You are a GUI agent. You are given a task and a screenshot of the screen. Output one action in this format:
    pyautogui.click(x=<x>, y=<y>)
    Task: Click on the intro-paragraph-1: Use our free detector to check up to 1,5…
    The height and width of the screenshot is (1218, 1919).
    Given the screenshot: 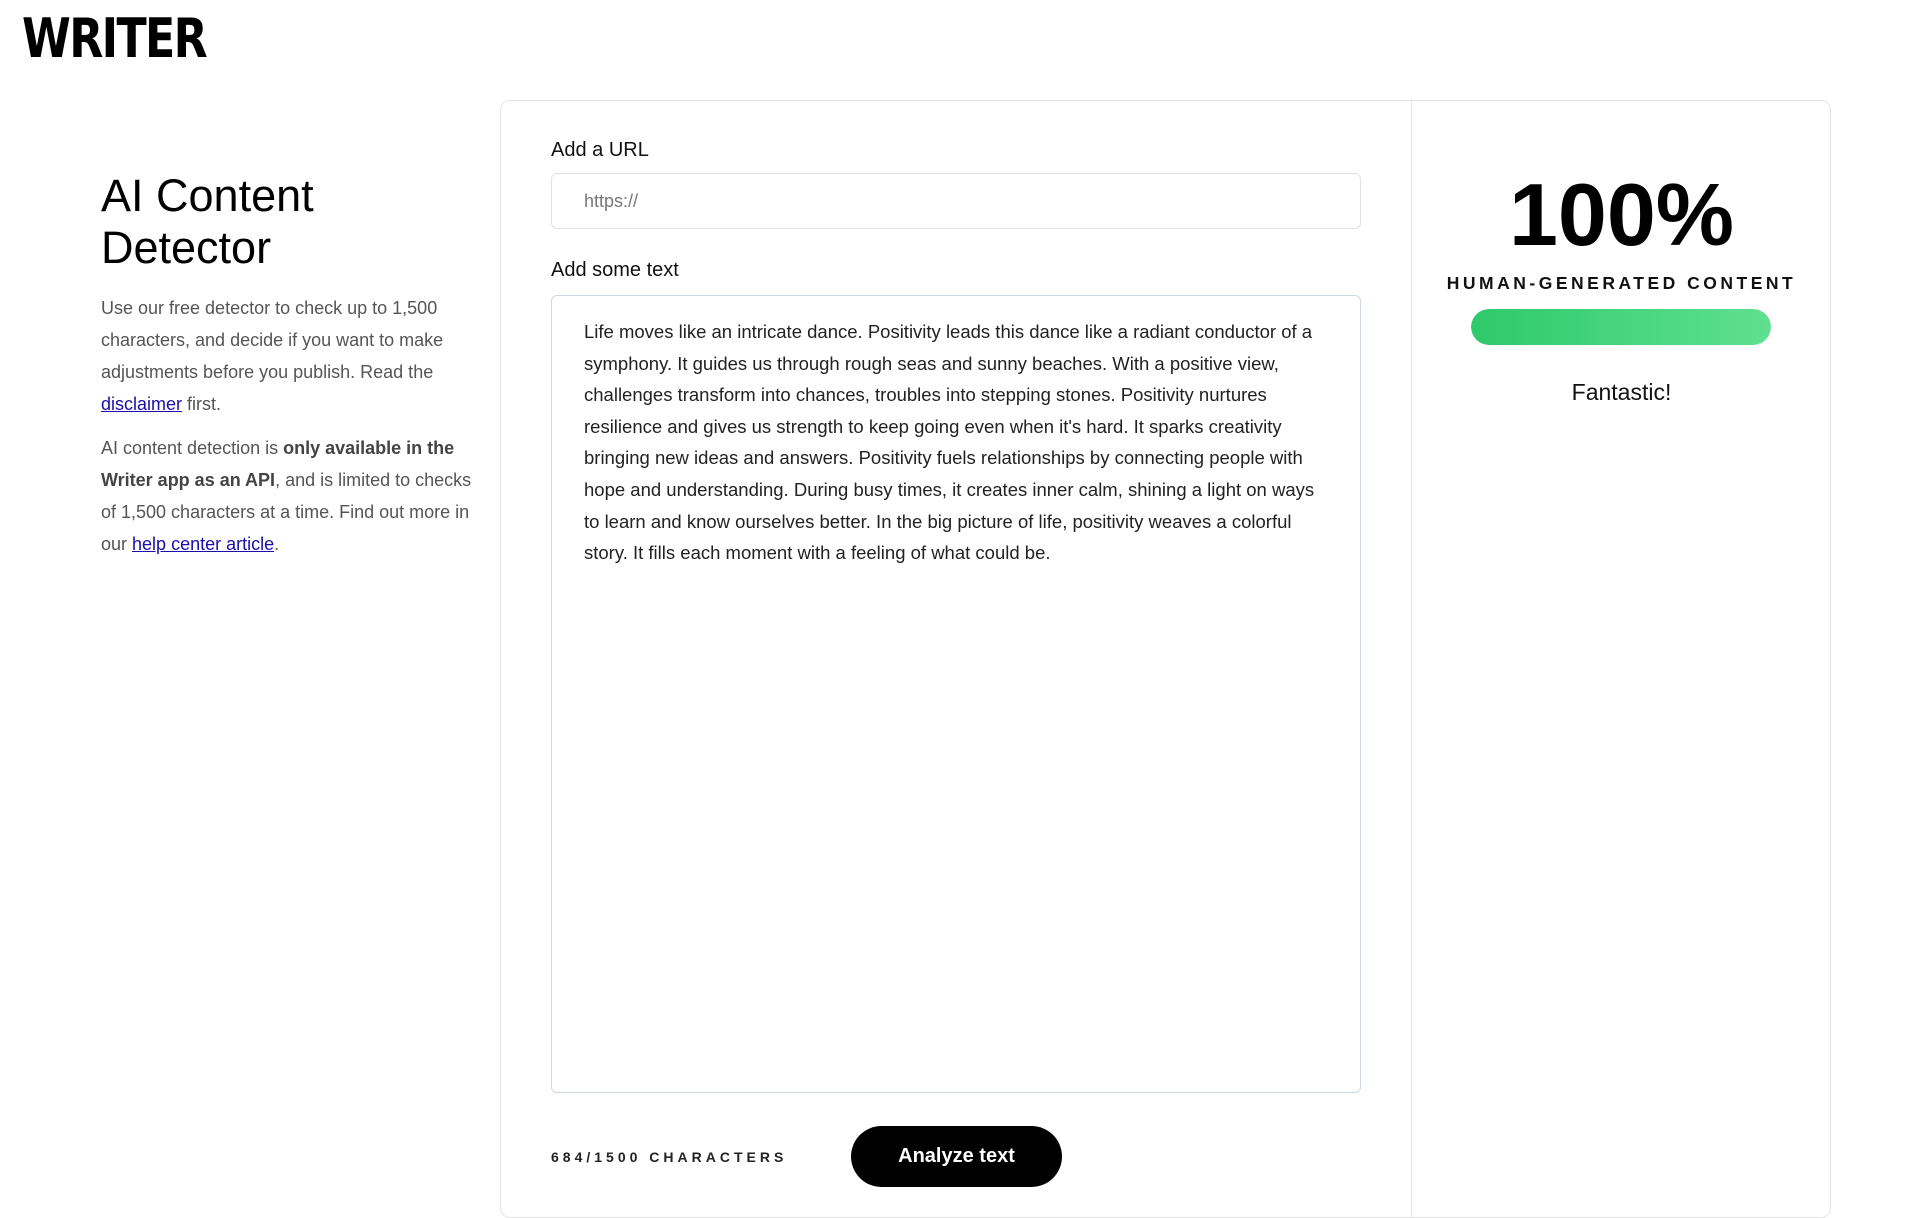 What is the action you would take?
    pyautogui.click(x=291, y=356)
    